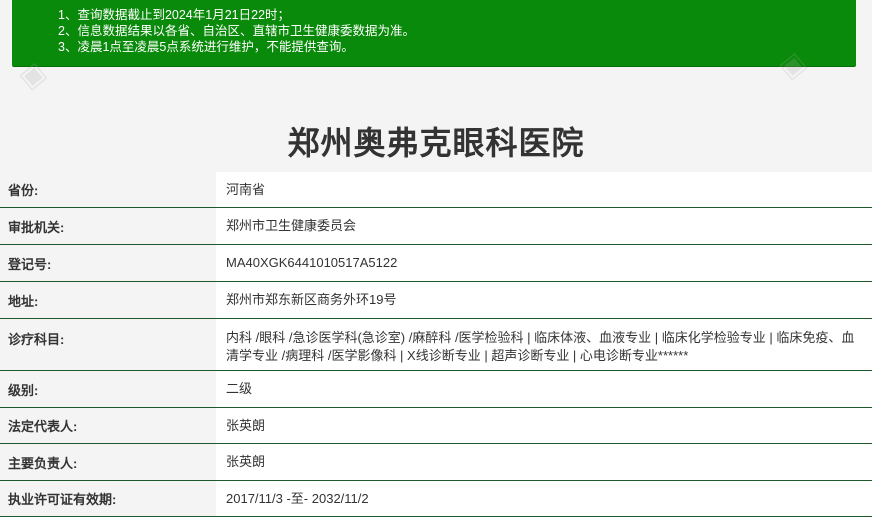 This screenshot has width=872, height=517. I want to click on table-row-province: 省份: 河南省, so click(436, 190).